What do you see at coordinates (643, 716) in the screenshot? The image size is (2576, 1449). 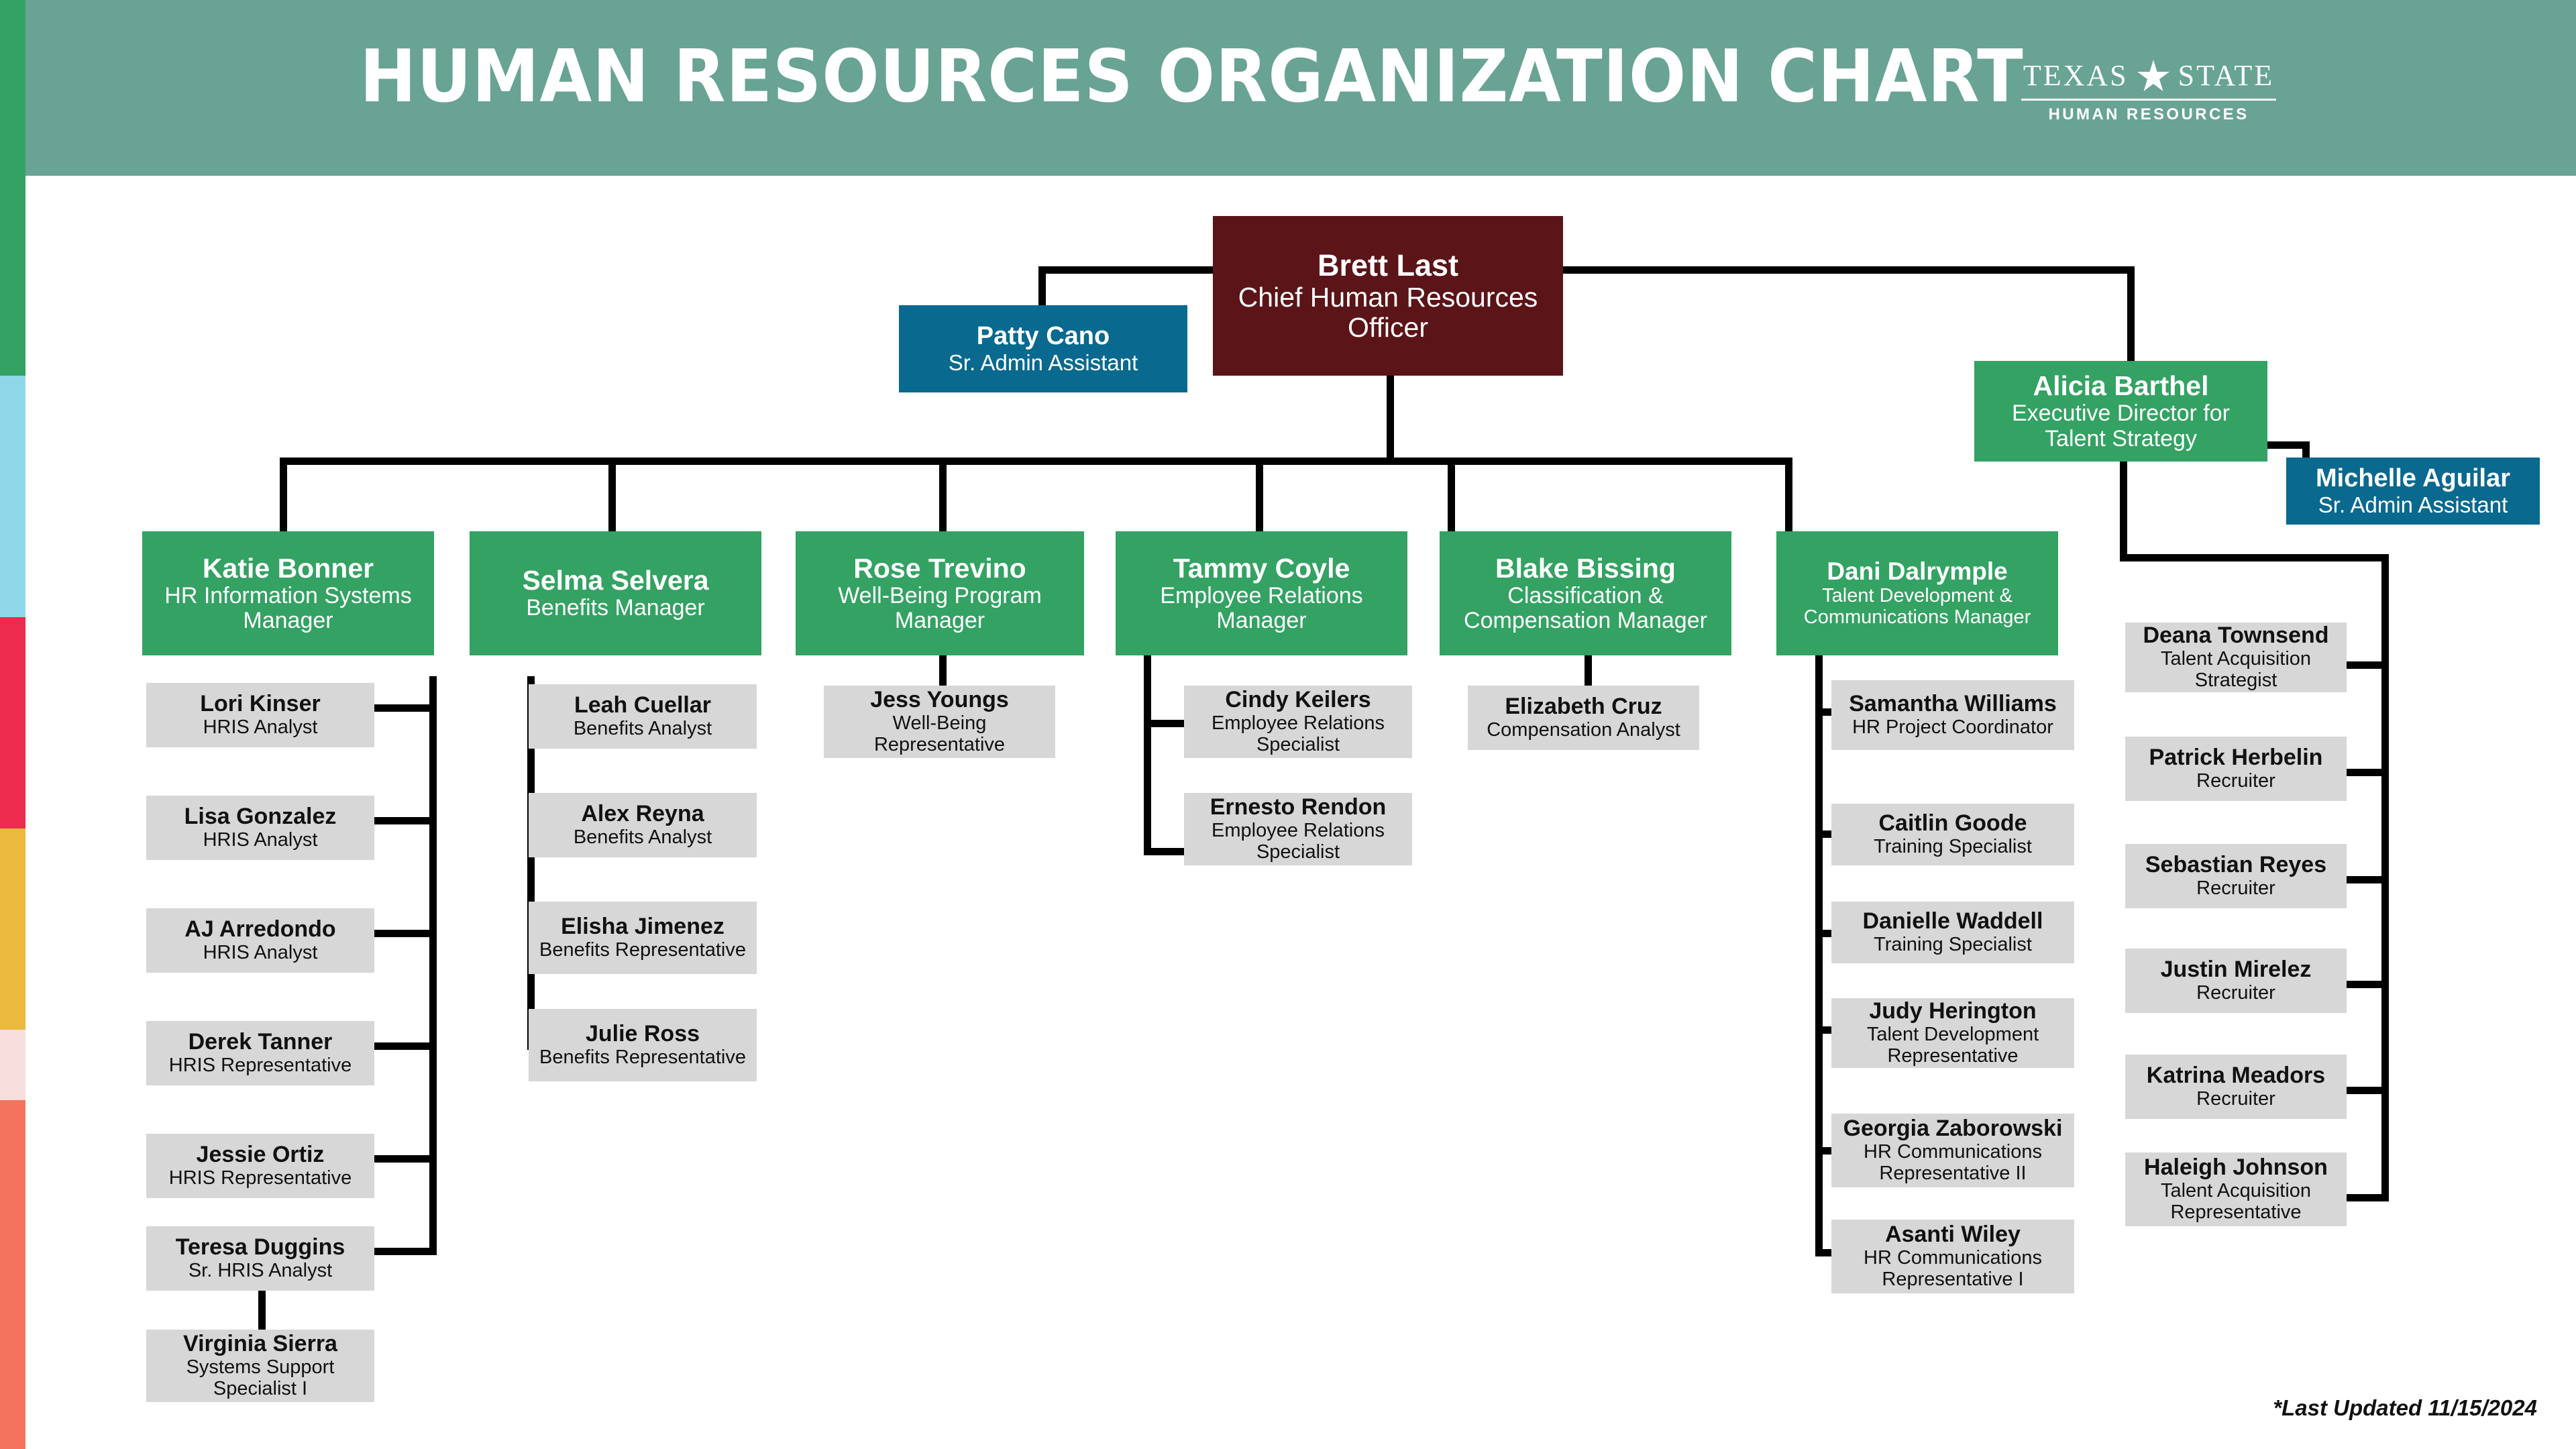 I see `node-leah-cuellar: Leah Cuellar Benefits Analyst` at bounding box center [643, 716].